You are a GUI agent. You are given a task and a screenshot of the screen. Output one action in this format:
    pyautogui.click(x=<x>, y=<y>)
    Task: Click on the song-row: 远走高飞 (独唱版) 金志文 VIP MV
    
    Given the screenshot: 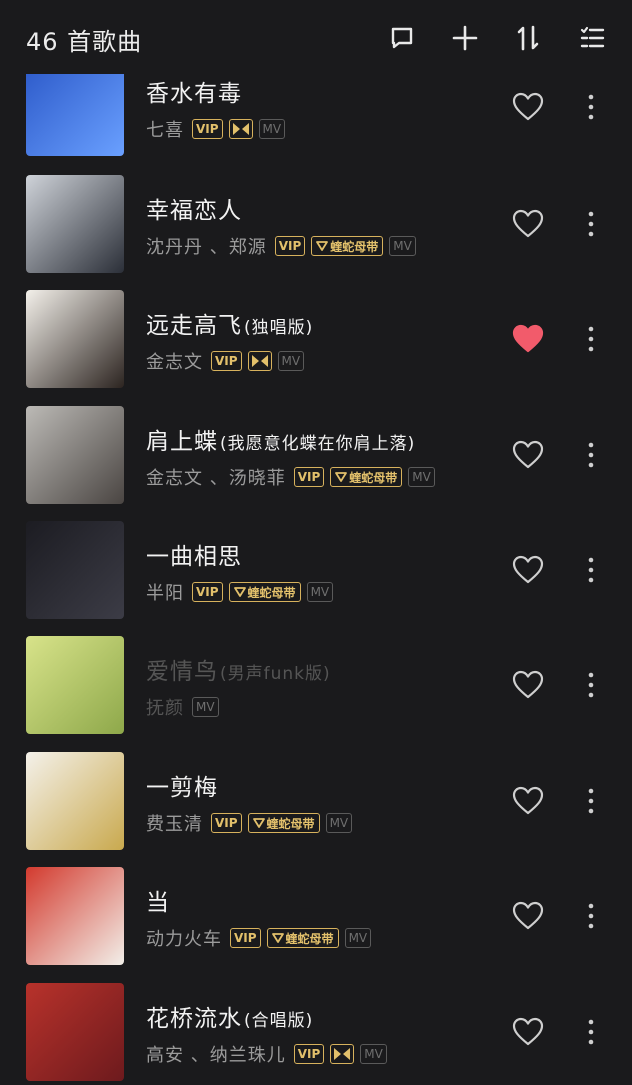 What is the action you would take?
    pyautogui.click(x=316, y=347)
    